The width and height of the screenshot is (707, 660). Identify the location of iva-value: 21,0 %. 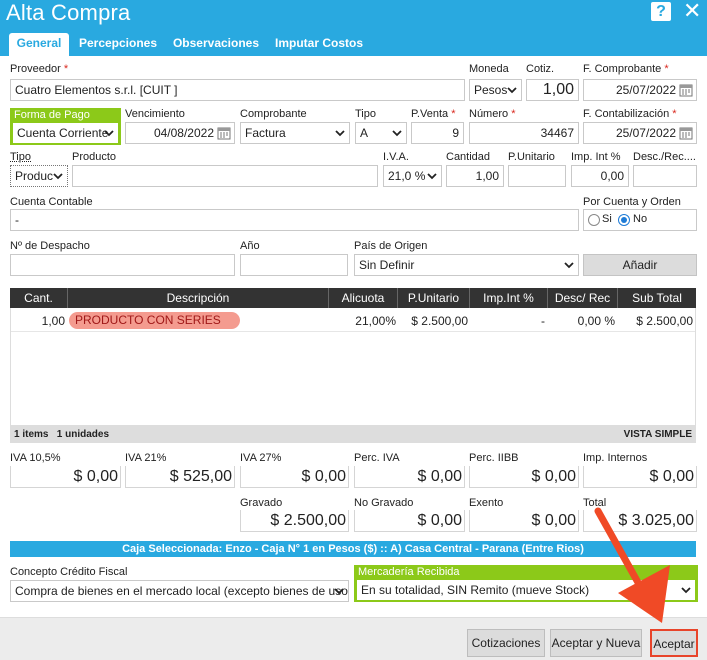
(407, 176).